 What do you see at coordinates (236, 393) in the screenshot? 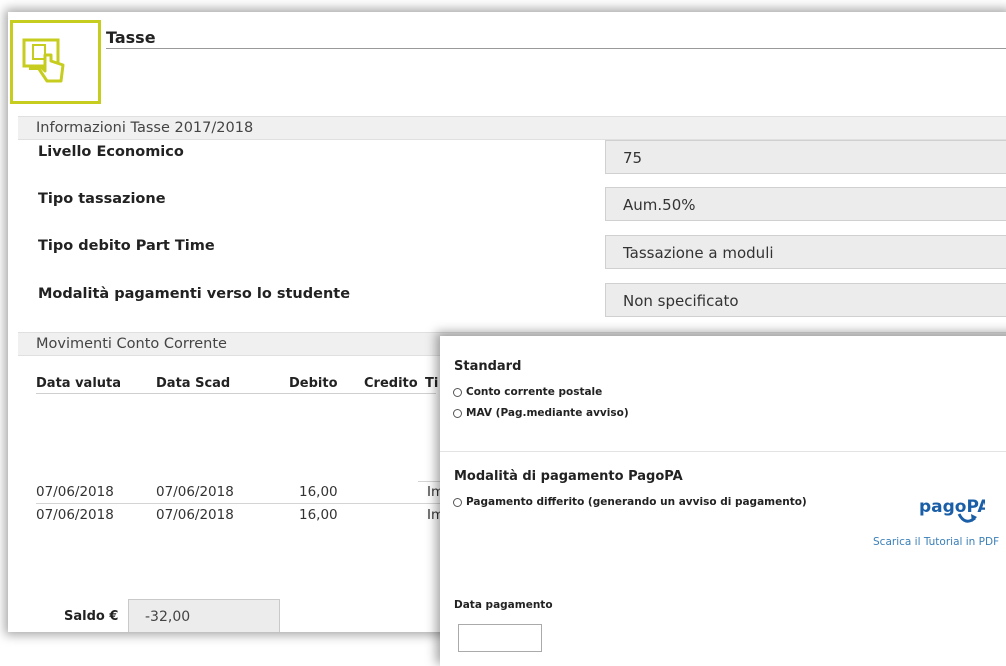
I see `table-header-divider` at bounding box center [236, 393].